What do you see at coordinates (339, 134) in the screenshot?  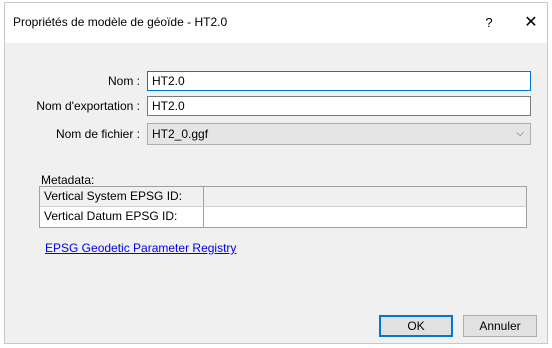 I see `file-name-dropdown: HT2_0.ggf ⌵` at bounding box center [339, 134].